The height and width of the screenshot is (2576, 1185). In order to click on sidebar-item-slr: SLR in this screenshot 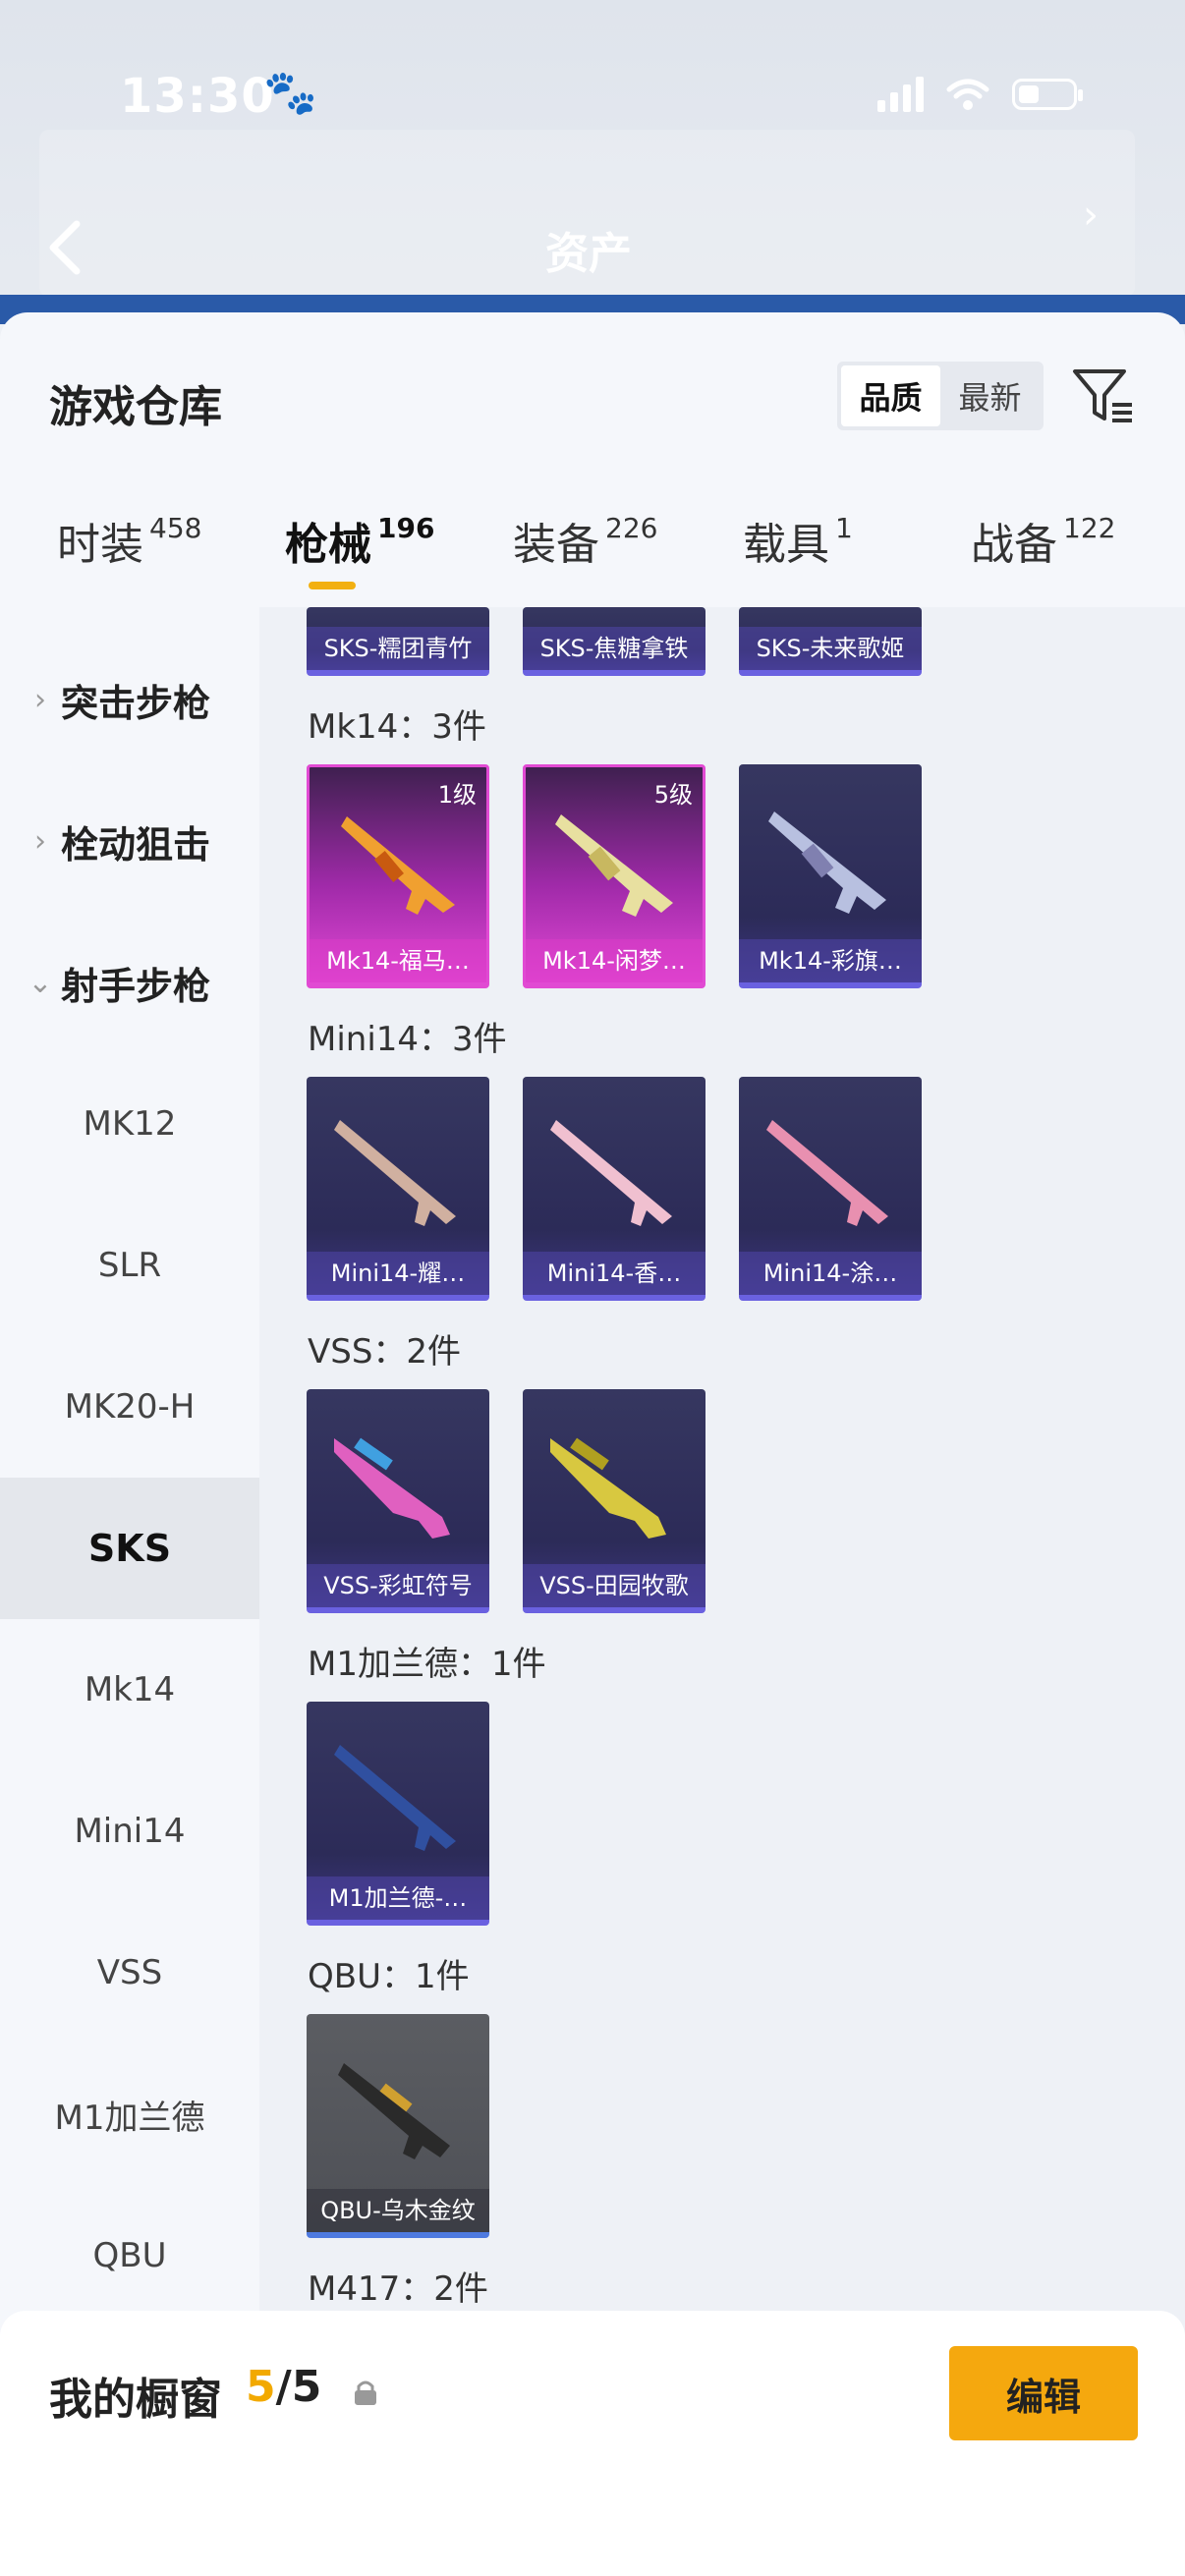, I will do `click(130, 1265)`.